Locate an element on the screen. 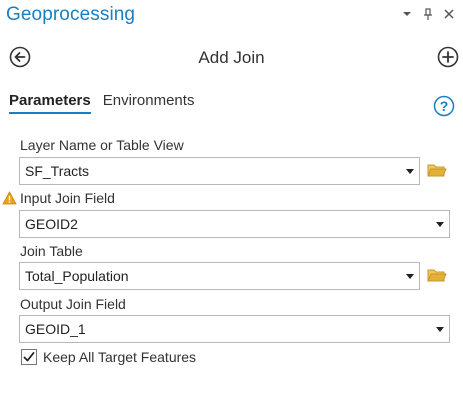  join-table-label: Join Table is located at coordinates (51, 251).